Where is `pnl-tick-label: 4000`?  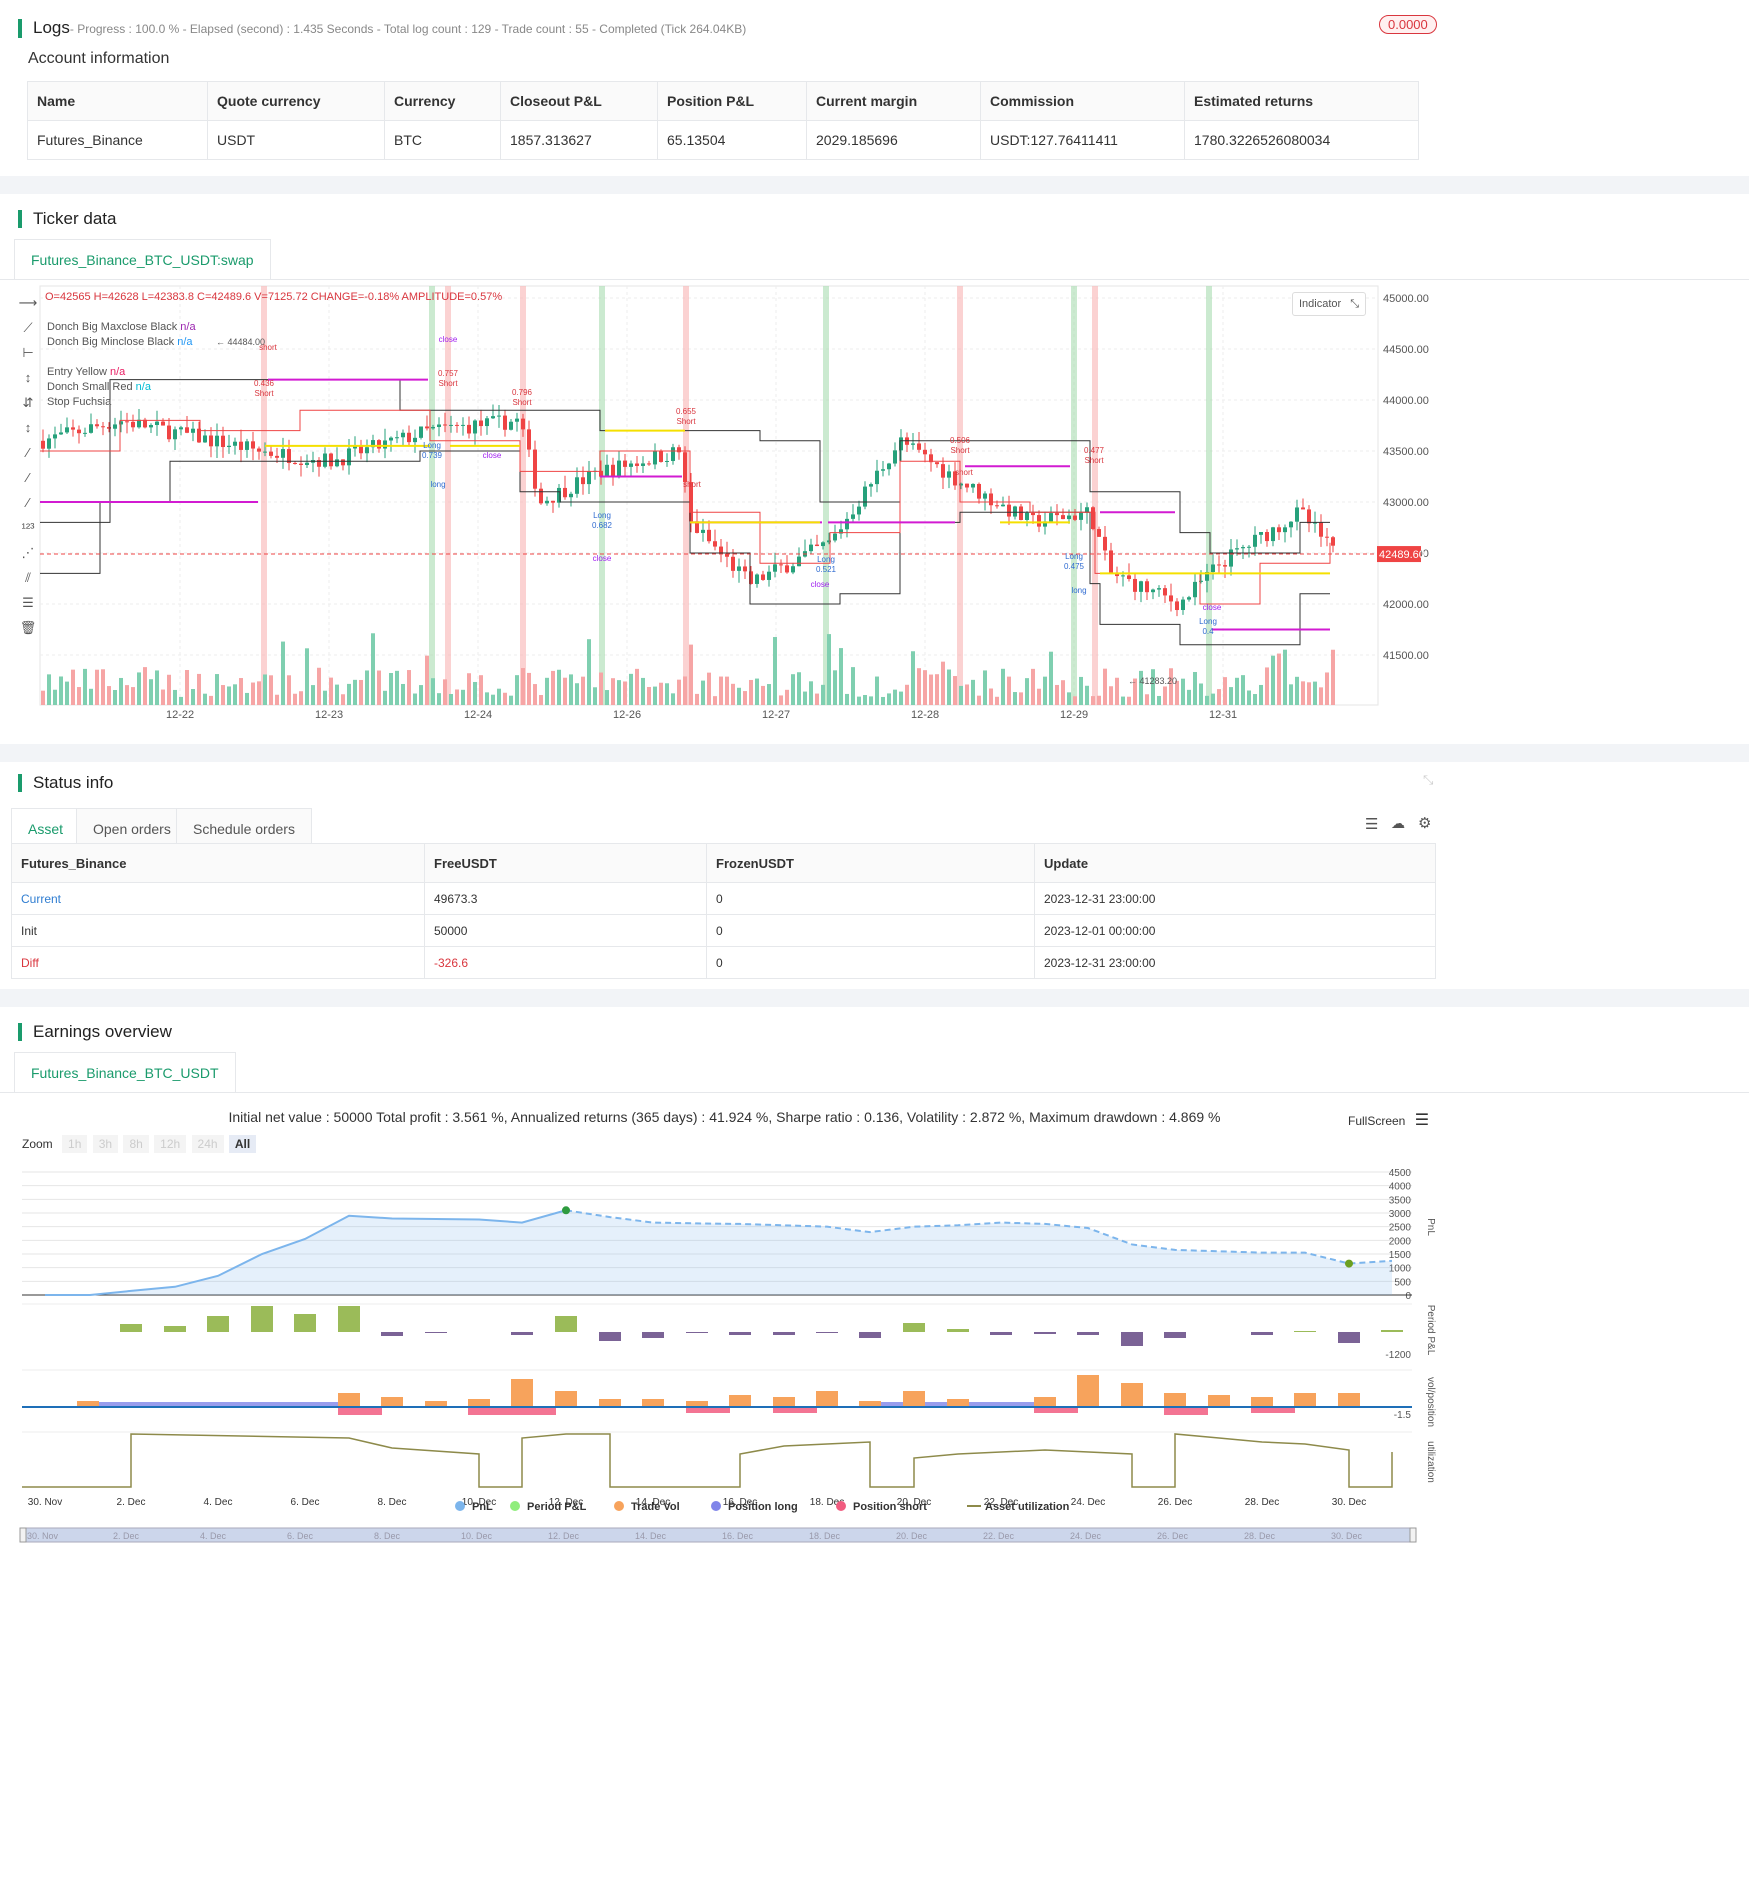
pnl-tick-label: 4000 is located at coordinates (1400, 1187).